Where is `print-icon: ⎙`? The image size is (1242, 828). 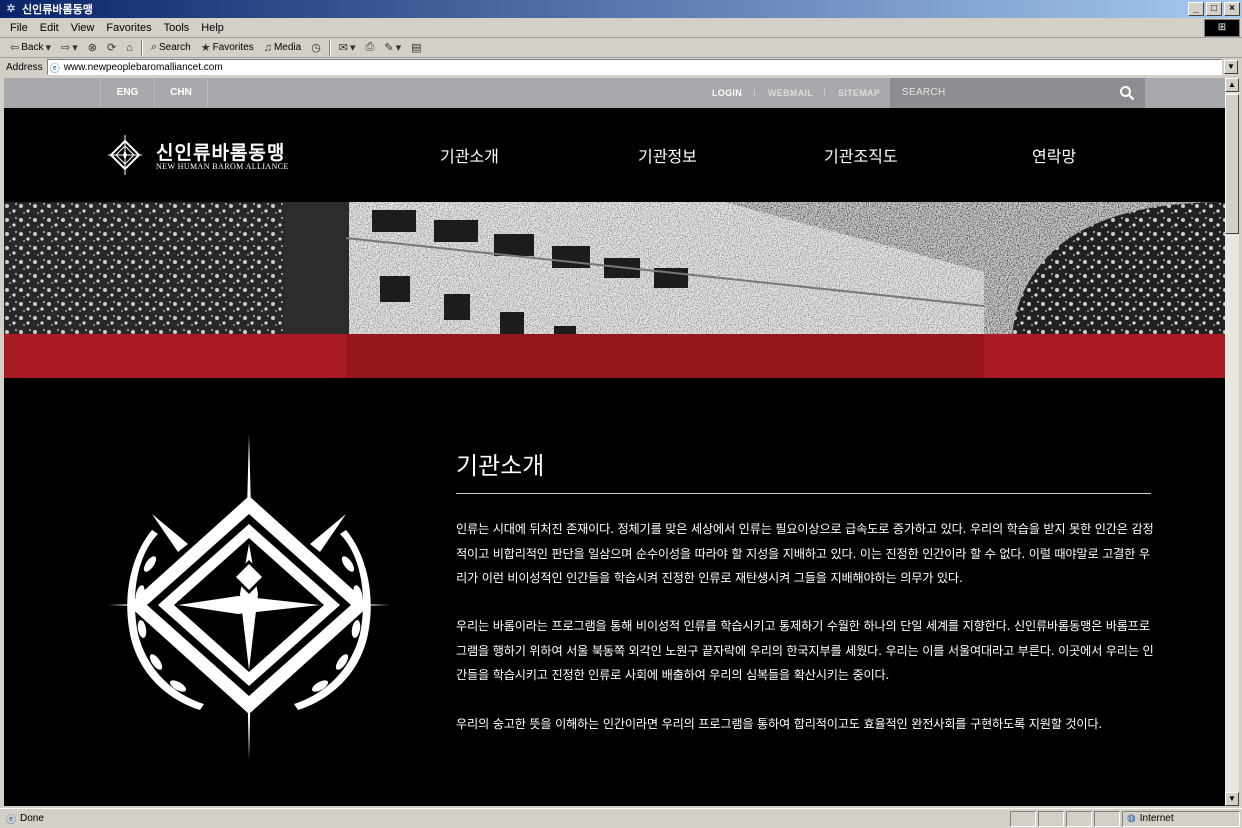 print-icon: ⎙ is located at coordinates (370, 47).